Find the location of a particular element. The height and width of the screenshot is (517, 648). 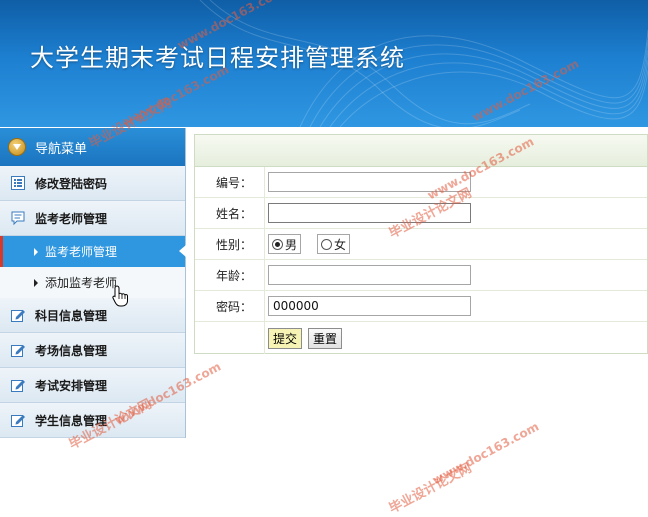

radio-unchecked-icon is located at coordinates (327, 244).